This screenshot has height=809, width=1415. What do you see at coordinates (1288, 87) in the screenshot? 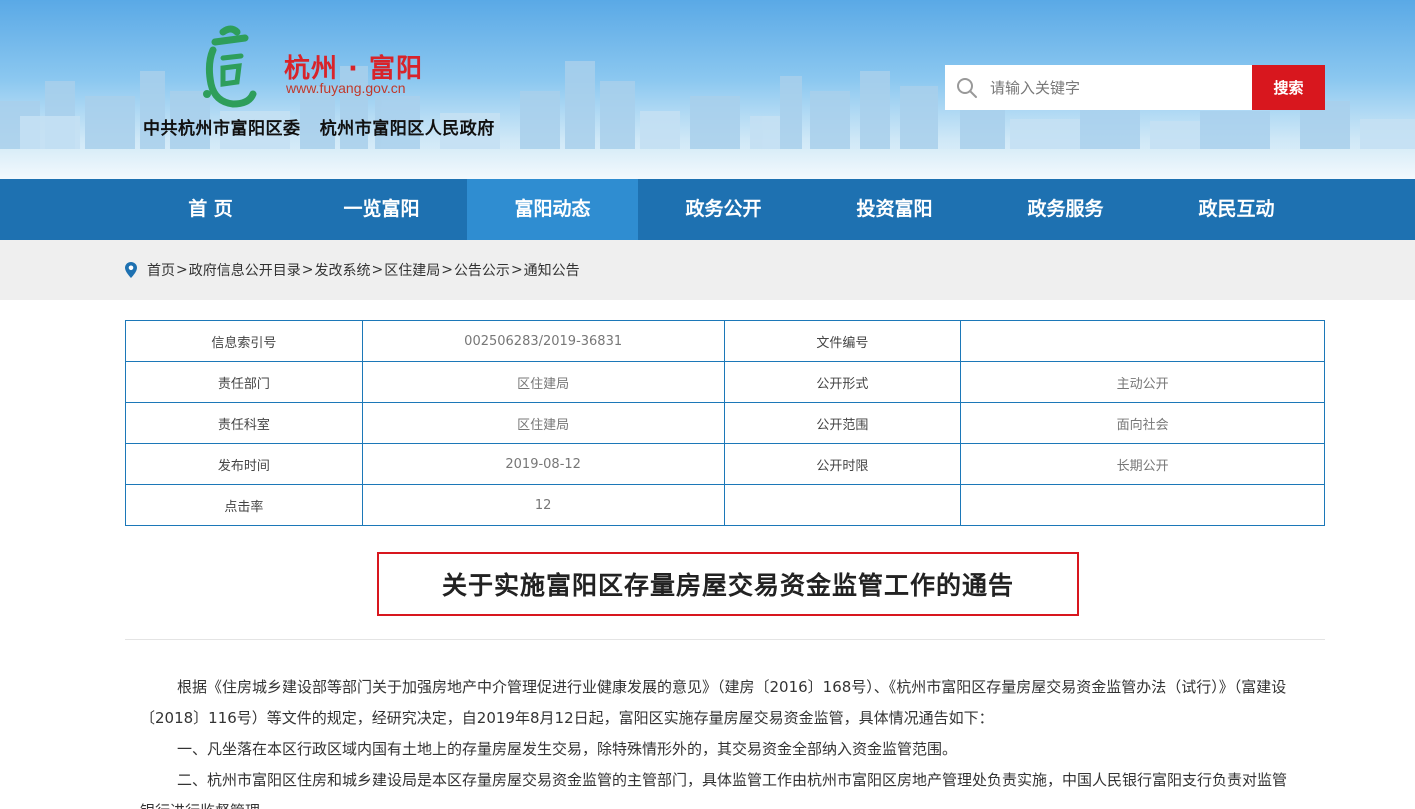
I see `search-button: 搜索` at bounding box center [1288, 87].